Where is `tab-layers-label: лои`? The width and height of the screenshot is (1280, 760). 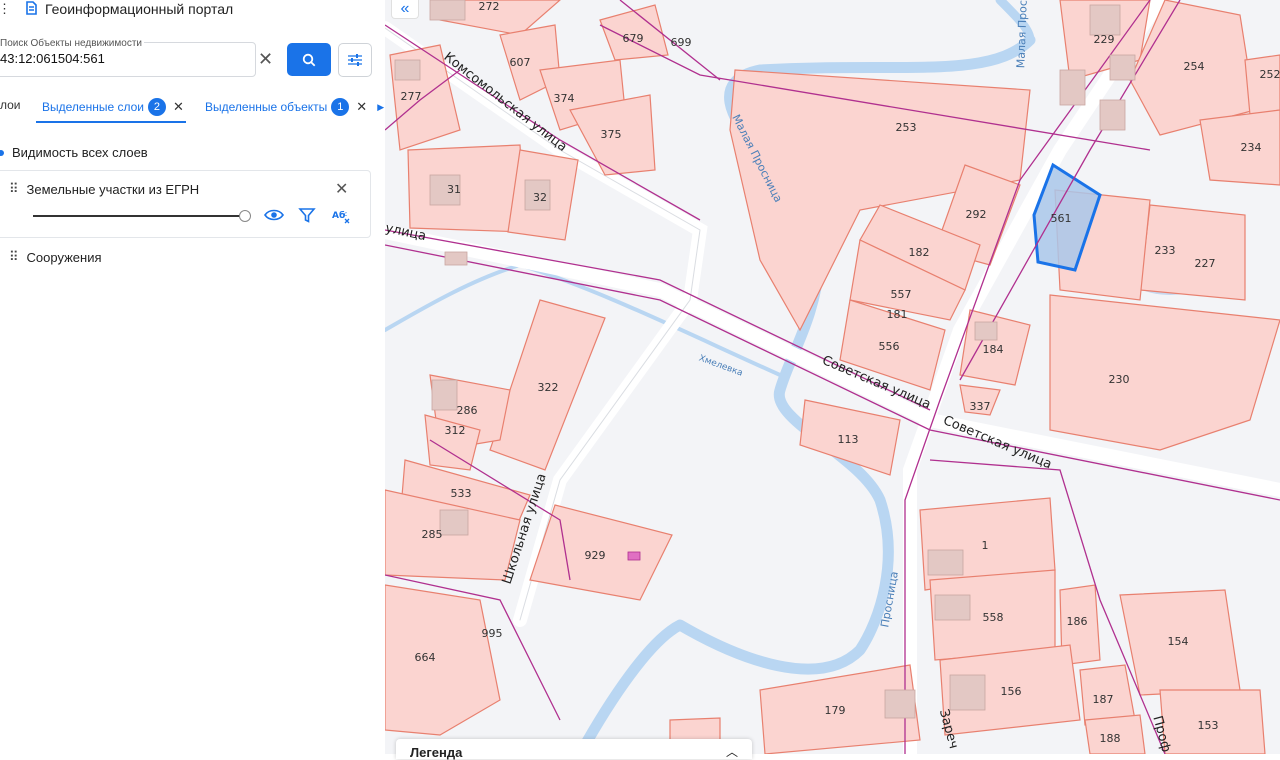
tab-layers-label: лои is located at coordinates (10, 105).